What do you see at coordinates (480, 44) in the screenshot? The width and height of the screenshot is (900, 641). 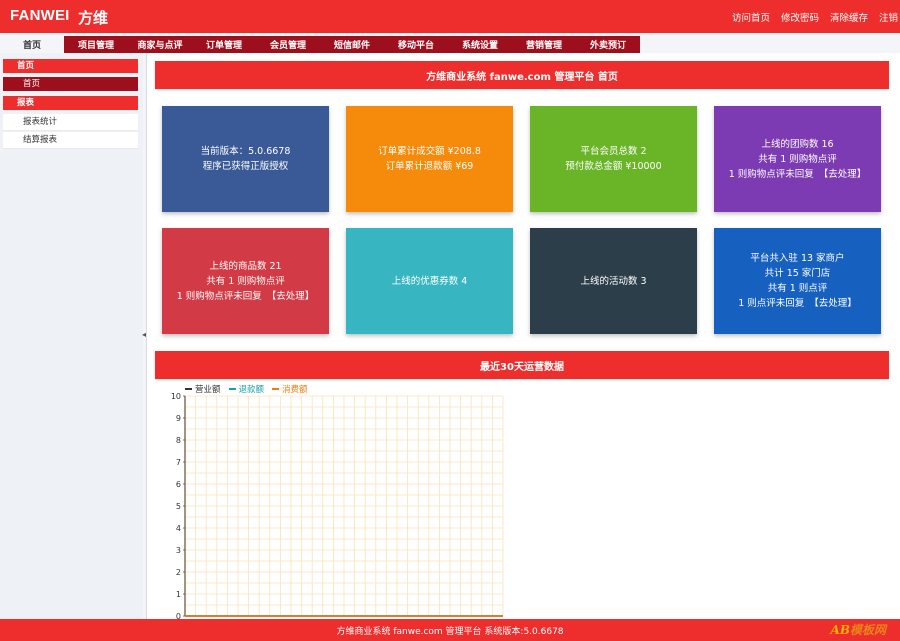 I see `tab-settings: 系统设置` at bounding box center [480, 44].